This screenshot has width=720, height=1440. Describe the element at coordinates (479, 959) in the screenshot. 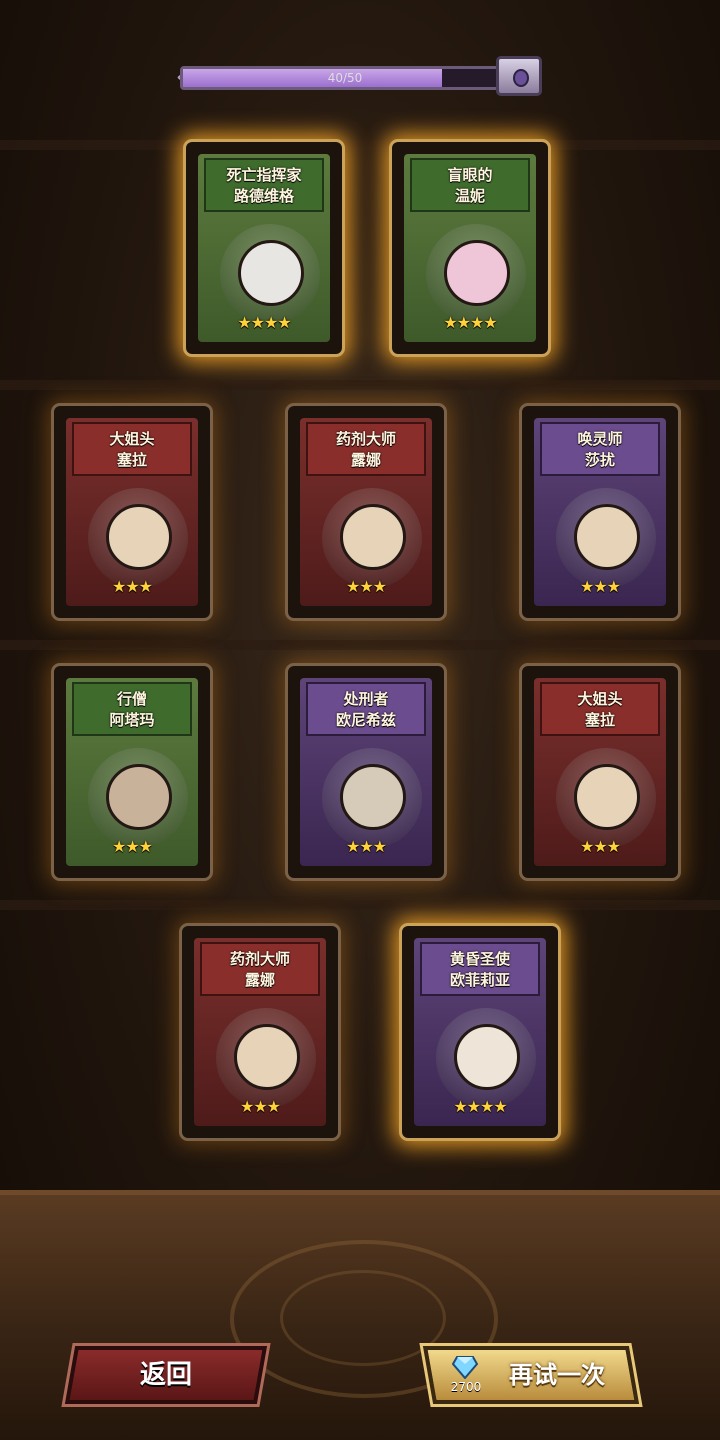

I see `card-title-line1: 黄昏圣使` at that location.